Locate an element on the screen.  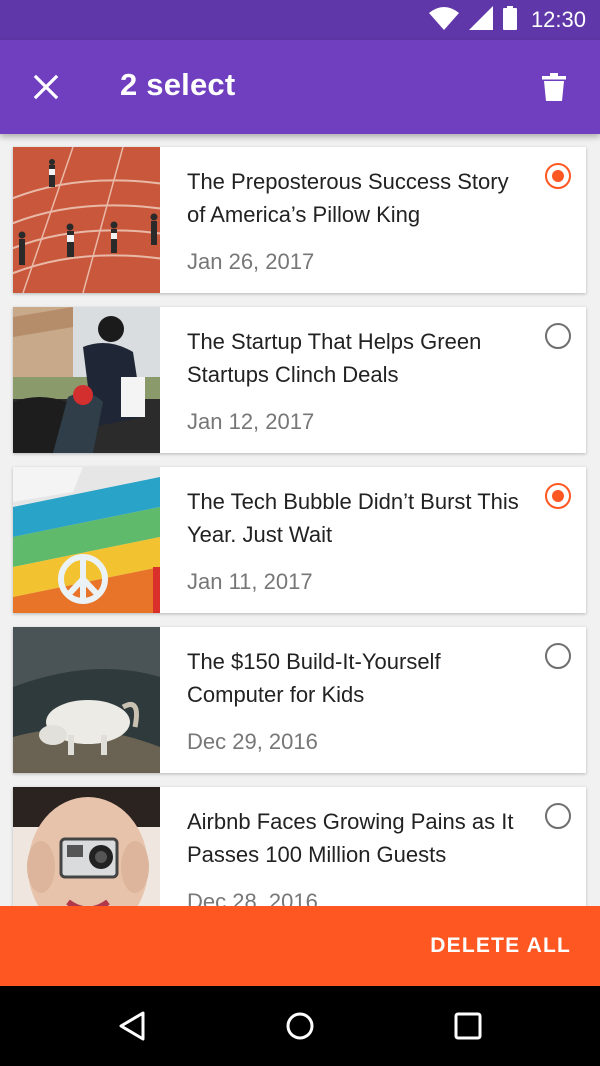
signal-icon is located at coordinates (480, 20).